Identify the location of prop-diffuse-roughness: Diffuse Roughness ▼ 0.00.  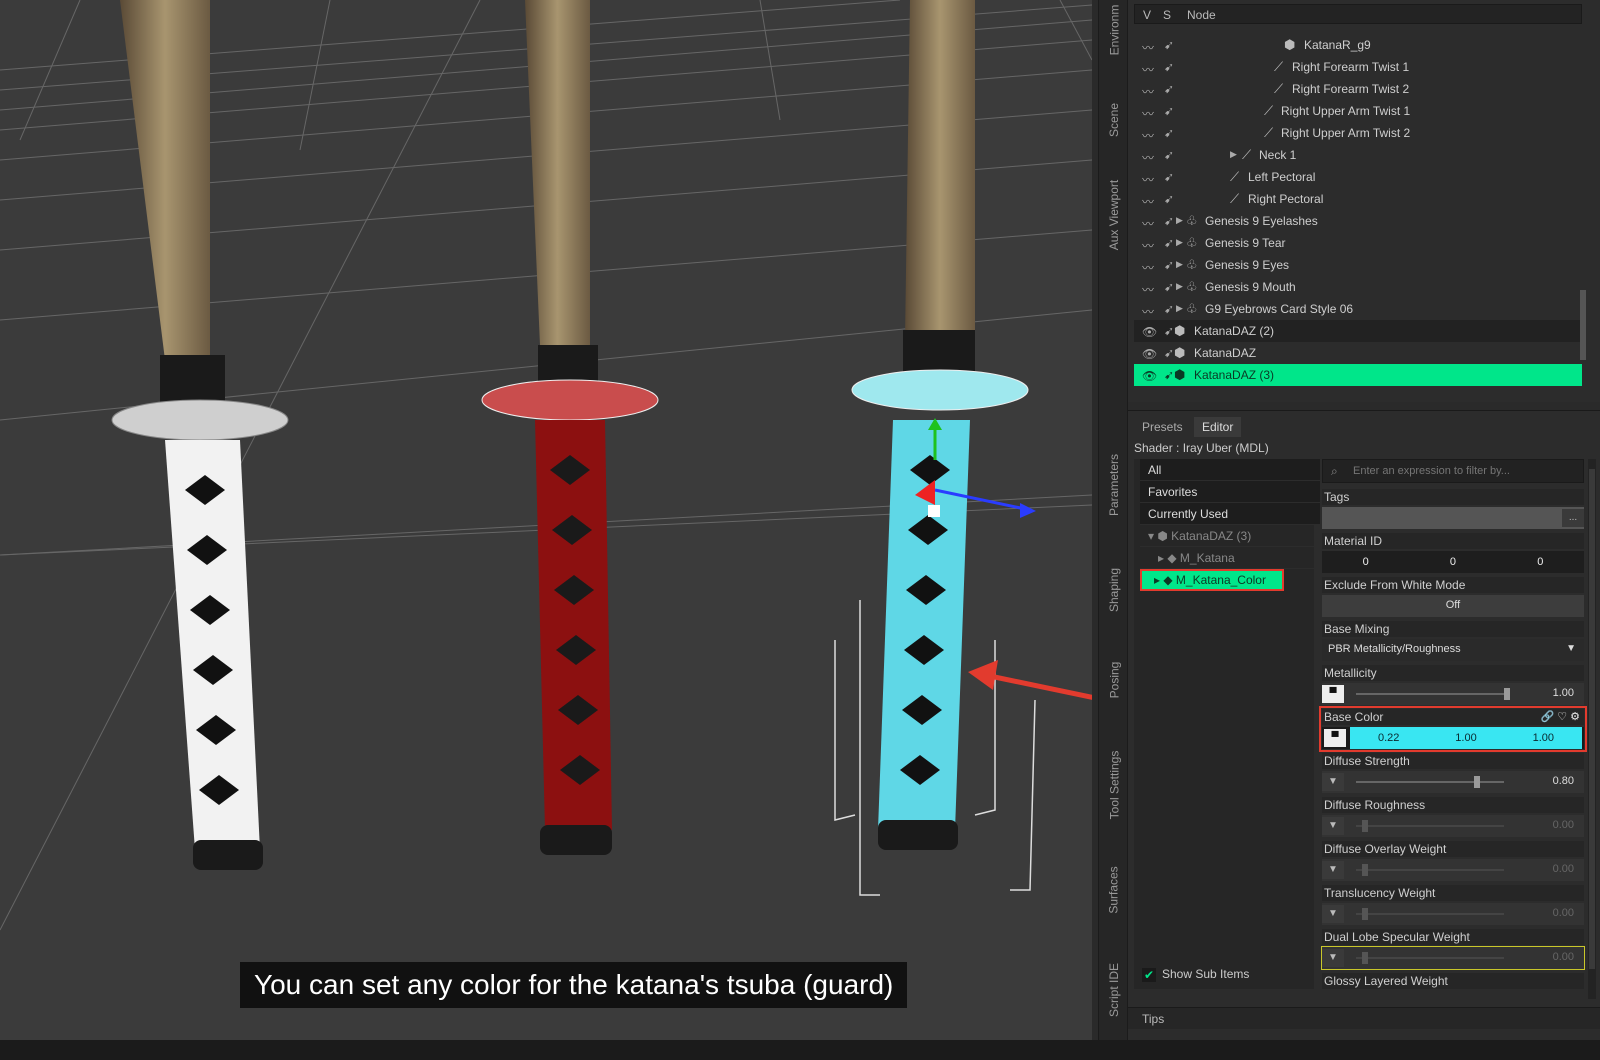
(1453, 817).